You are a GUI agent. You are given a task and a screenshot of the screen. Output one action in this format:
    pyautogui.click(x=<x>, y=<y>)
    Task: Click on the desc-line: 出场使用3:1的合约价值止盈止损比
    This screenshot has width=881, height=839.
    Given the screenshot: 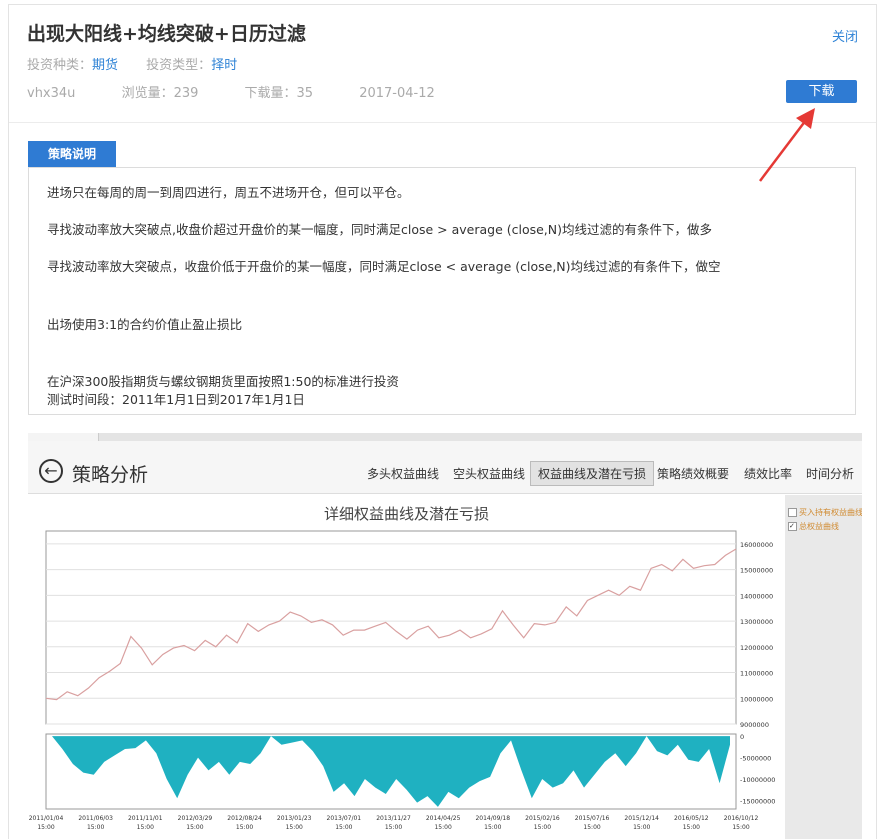 What is the action you would take?
    pyautogui.click(x=145, y=324)
    